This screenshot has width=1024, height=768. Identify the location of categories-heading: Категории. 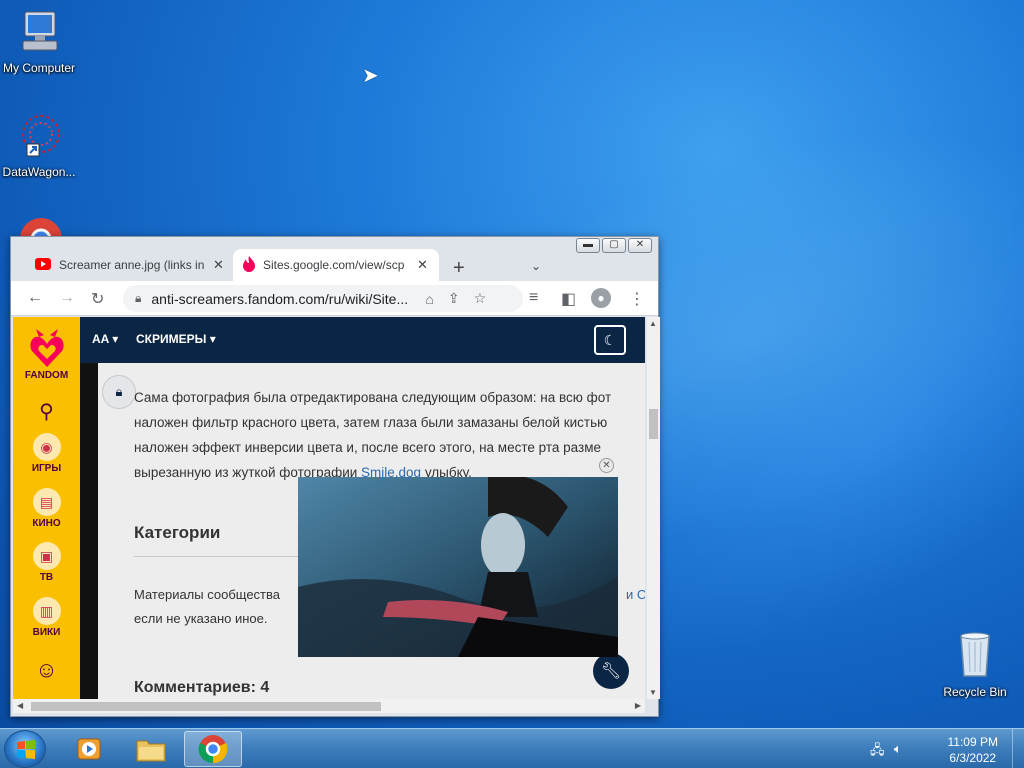
(177, 532).